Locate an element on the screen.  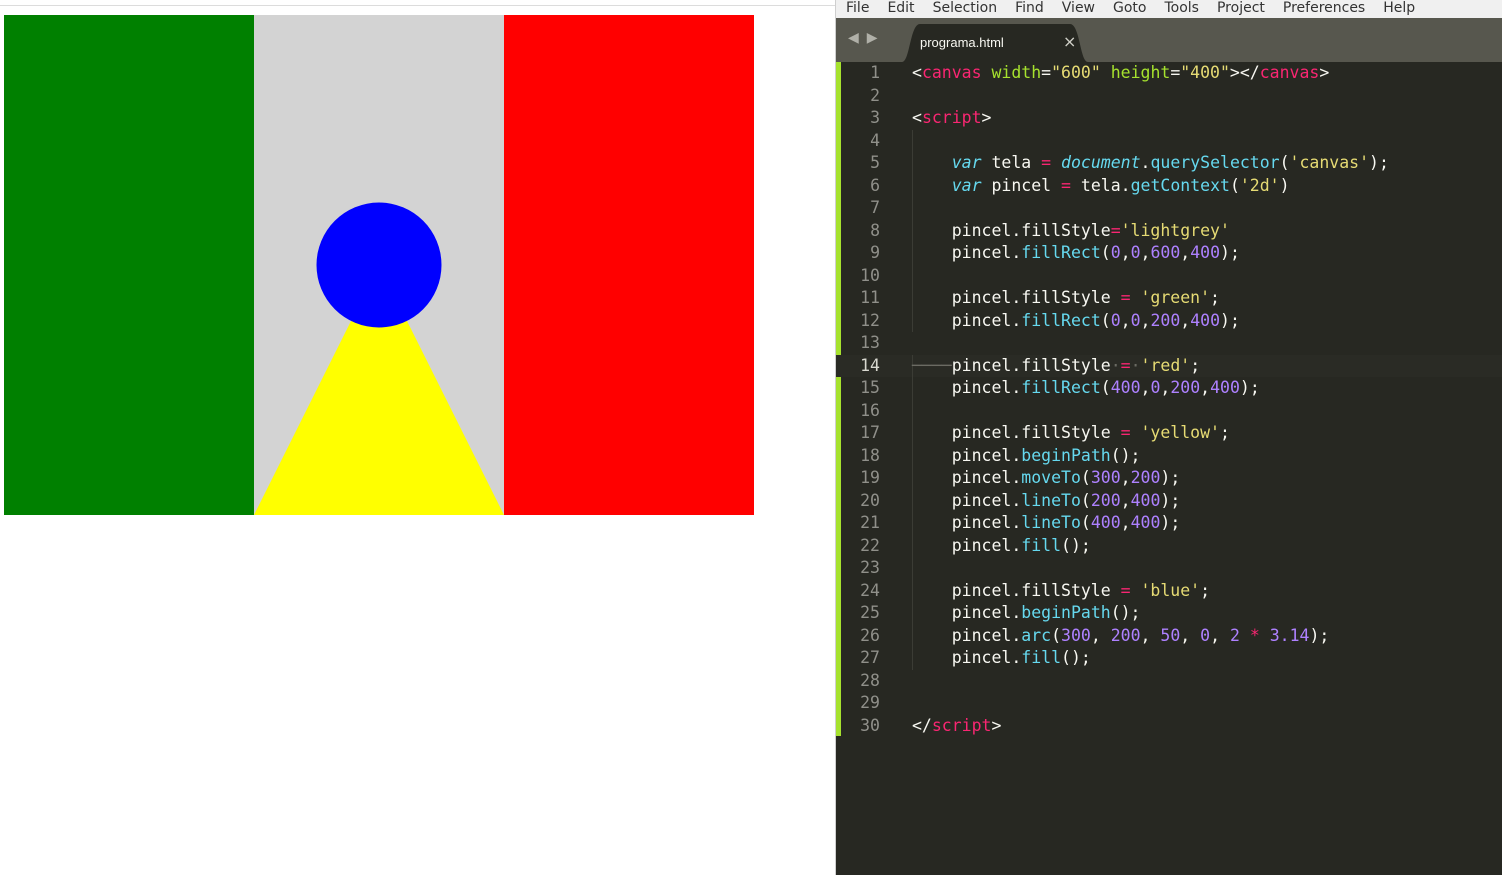
code-line: 6 var pincel = tela.getContext('2d') is located at coordinates (1169, 185).